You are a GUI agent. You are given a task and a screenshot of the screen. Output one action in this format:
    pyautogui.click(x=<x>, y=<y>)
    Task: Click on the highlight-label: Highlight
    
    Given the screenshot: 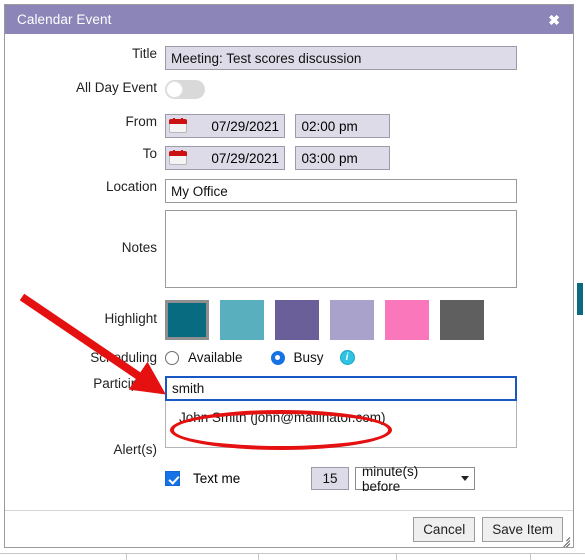 What is the action you would take?
    pyautogui.click(x=130, y=318)
    